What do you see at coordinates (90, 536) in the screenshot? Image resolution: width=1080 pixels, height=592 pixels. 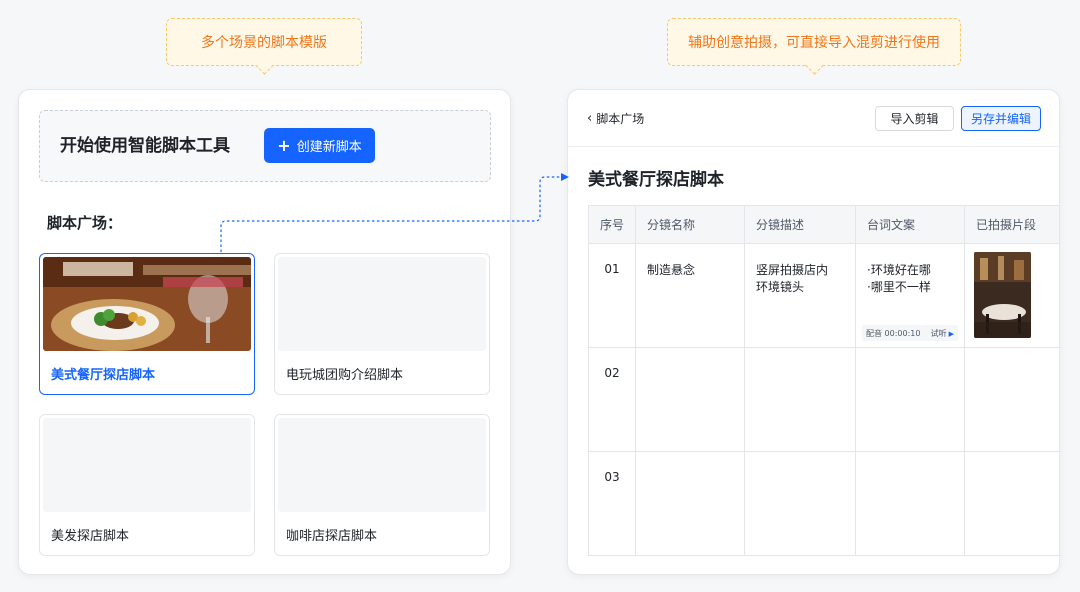 I see `template-card-label: 美发探店脚本` at bounding box center [90, 536].